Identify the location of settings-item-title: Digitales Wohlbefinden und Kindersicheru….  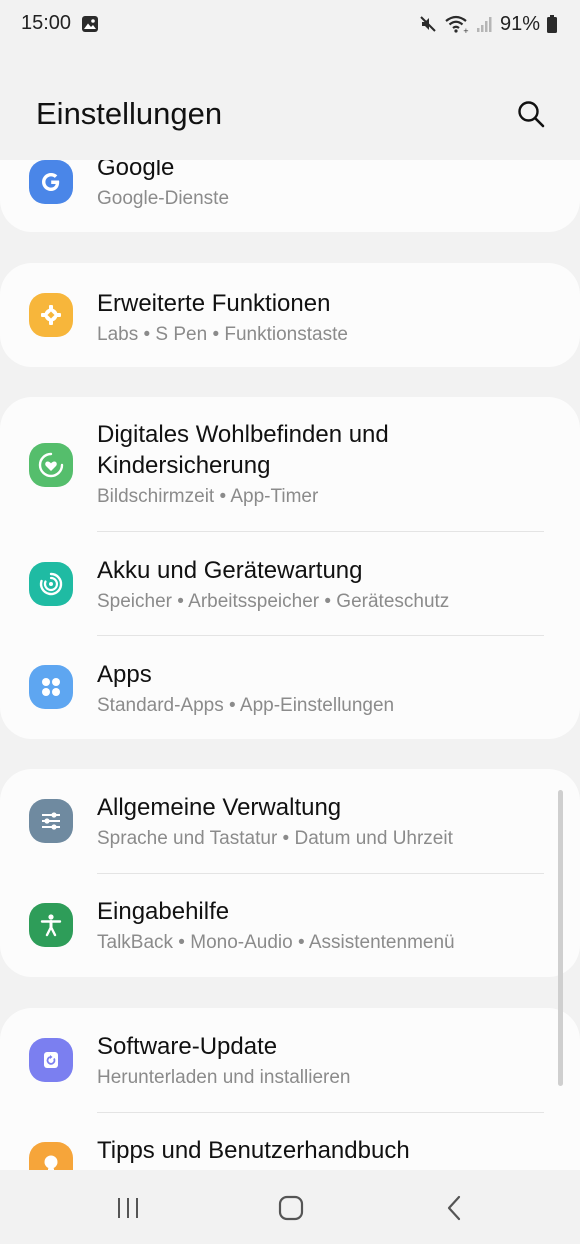
(243, 450).